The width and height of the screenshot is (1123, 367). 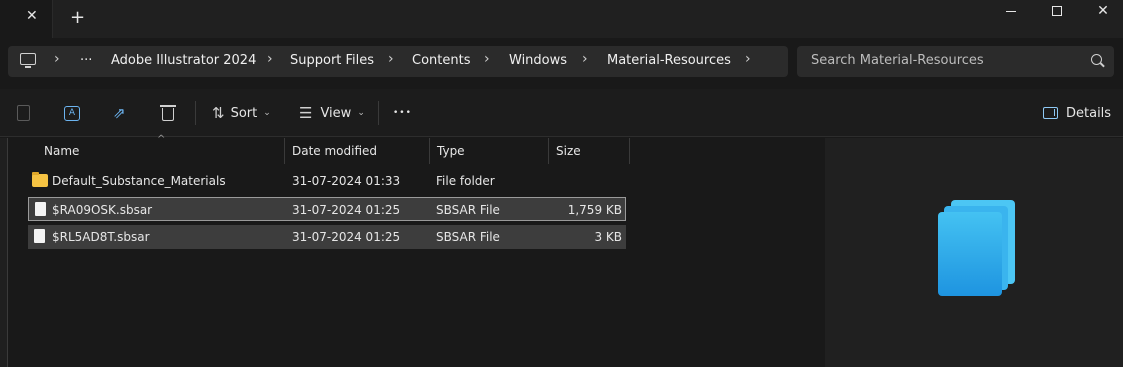 I want to click on column-header-name: Name, so click(x=161, y=151).